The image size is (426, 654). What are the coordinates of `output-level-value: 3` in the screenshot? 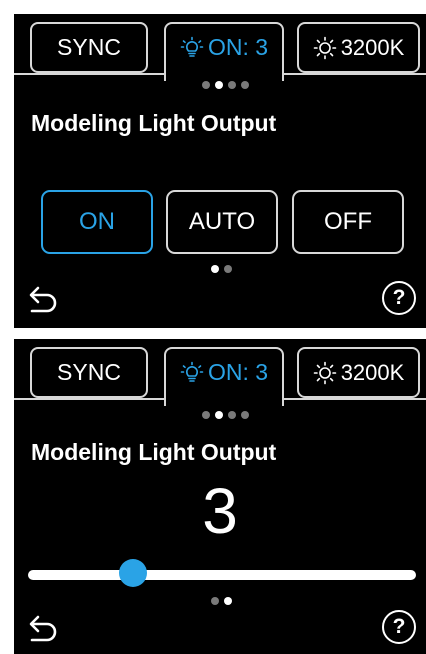 It's located at (220, 511).